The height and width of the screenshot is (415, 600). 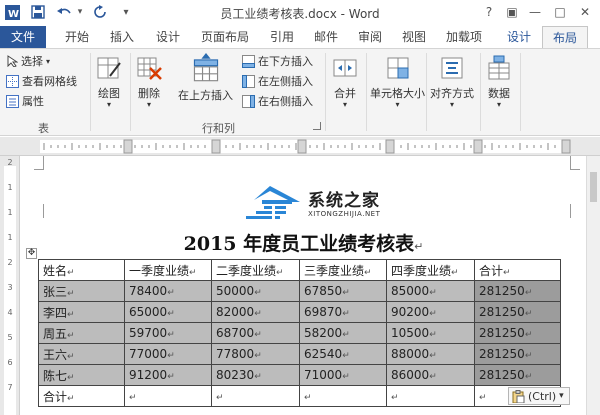 What do you see at coordinates (370, 37) in the screenshot?
I see `tab-review: 审阅` at bounding box center [370, 37].